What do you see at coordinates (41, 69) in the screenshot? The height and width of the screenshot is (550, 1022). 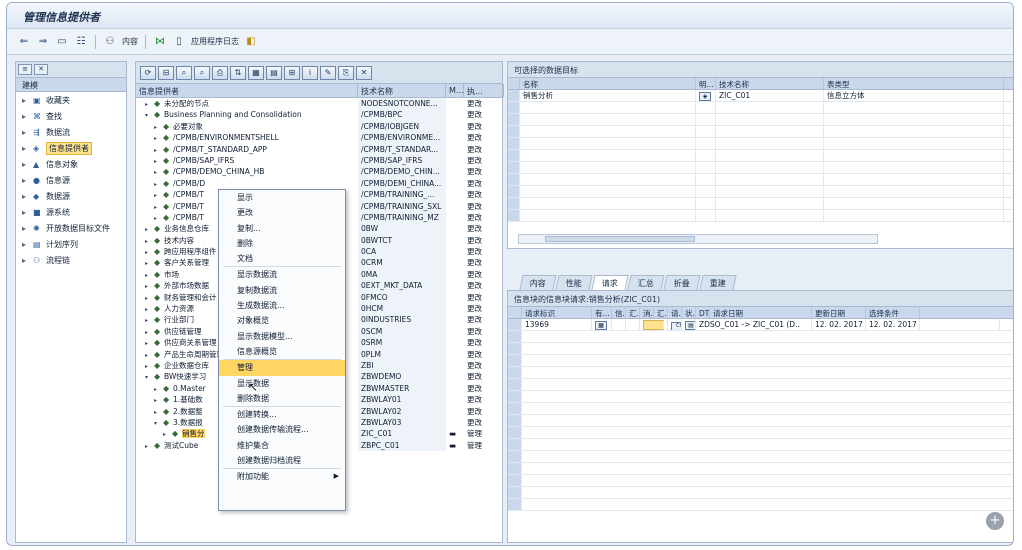 I see `close-icon: ✕` at bounding box center [41, 69].